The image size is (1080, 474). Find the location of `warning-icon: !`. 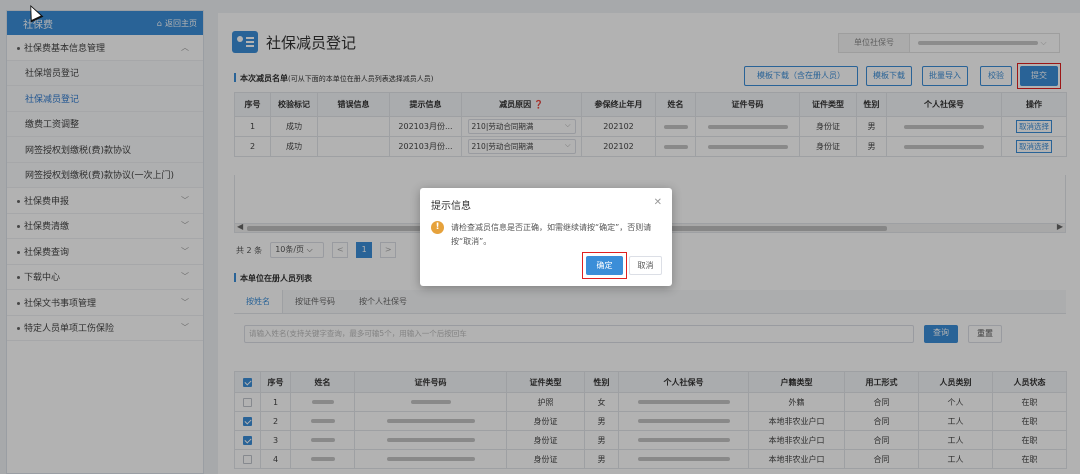

warning-icon: ! is located at coordinates (437, 227).